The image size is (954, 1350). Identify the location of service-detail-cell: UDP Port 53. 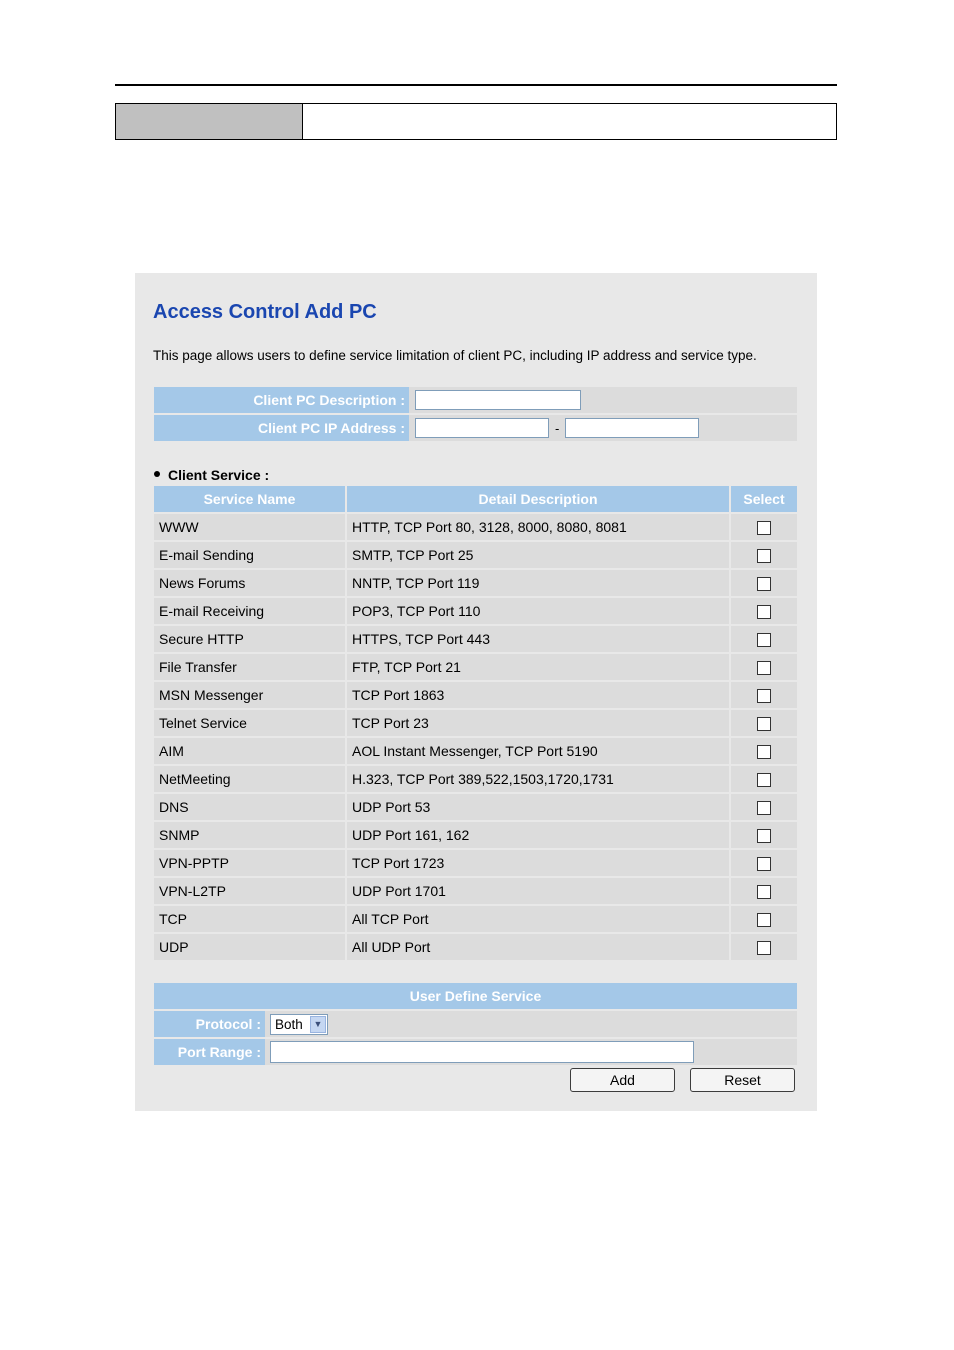
(538, 806).